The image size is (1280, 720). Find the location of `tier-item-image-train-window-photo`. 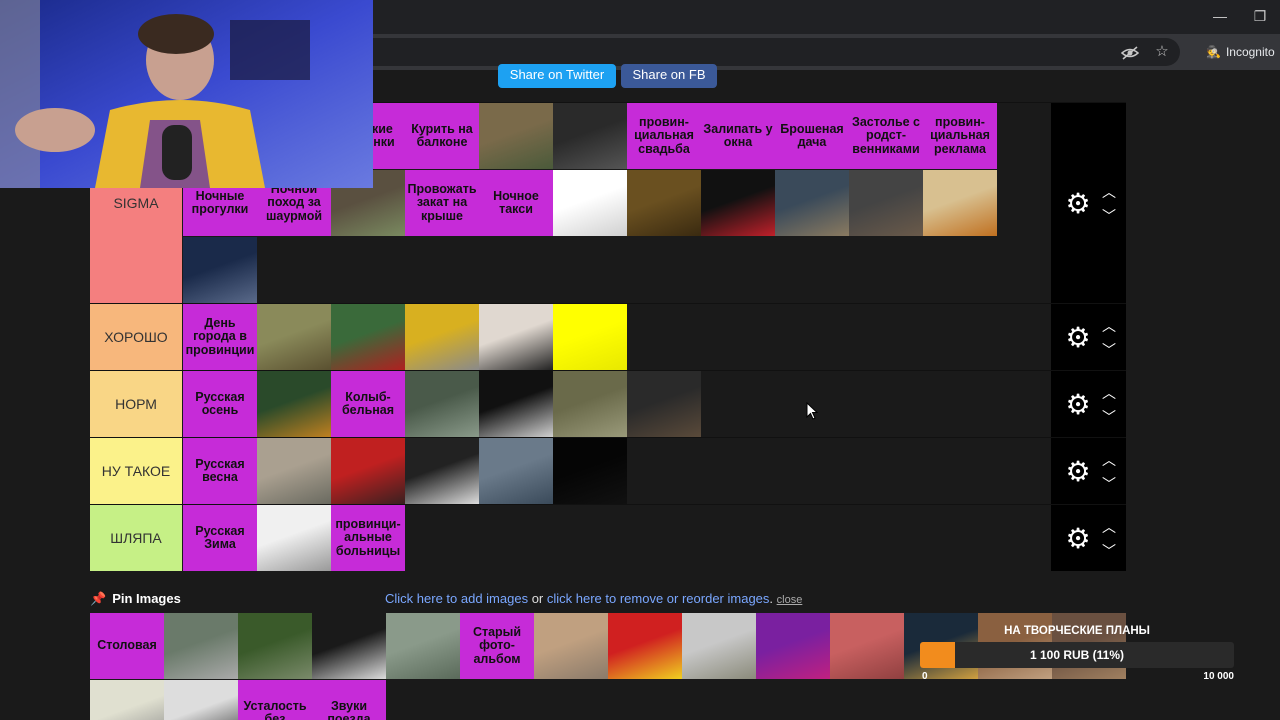

tier-item-image-train-window-photo is located at coordinates (812, 203).